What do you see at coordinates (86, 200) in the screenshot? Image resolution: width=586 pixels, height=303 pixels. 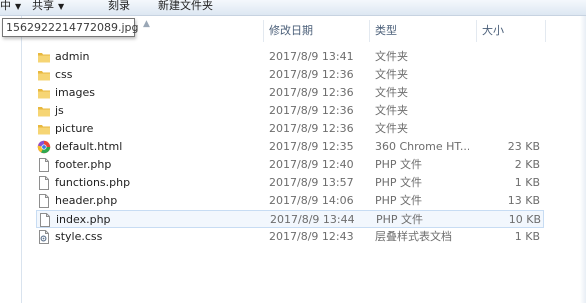 I see `file-name: header.php` at bounding box center [86, 200].